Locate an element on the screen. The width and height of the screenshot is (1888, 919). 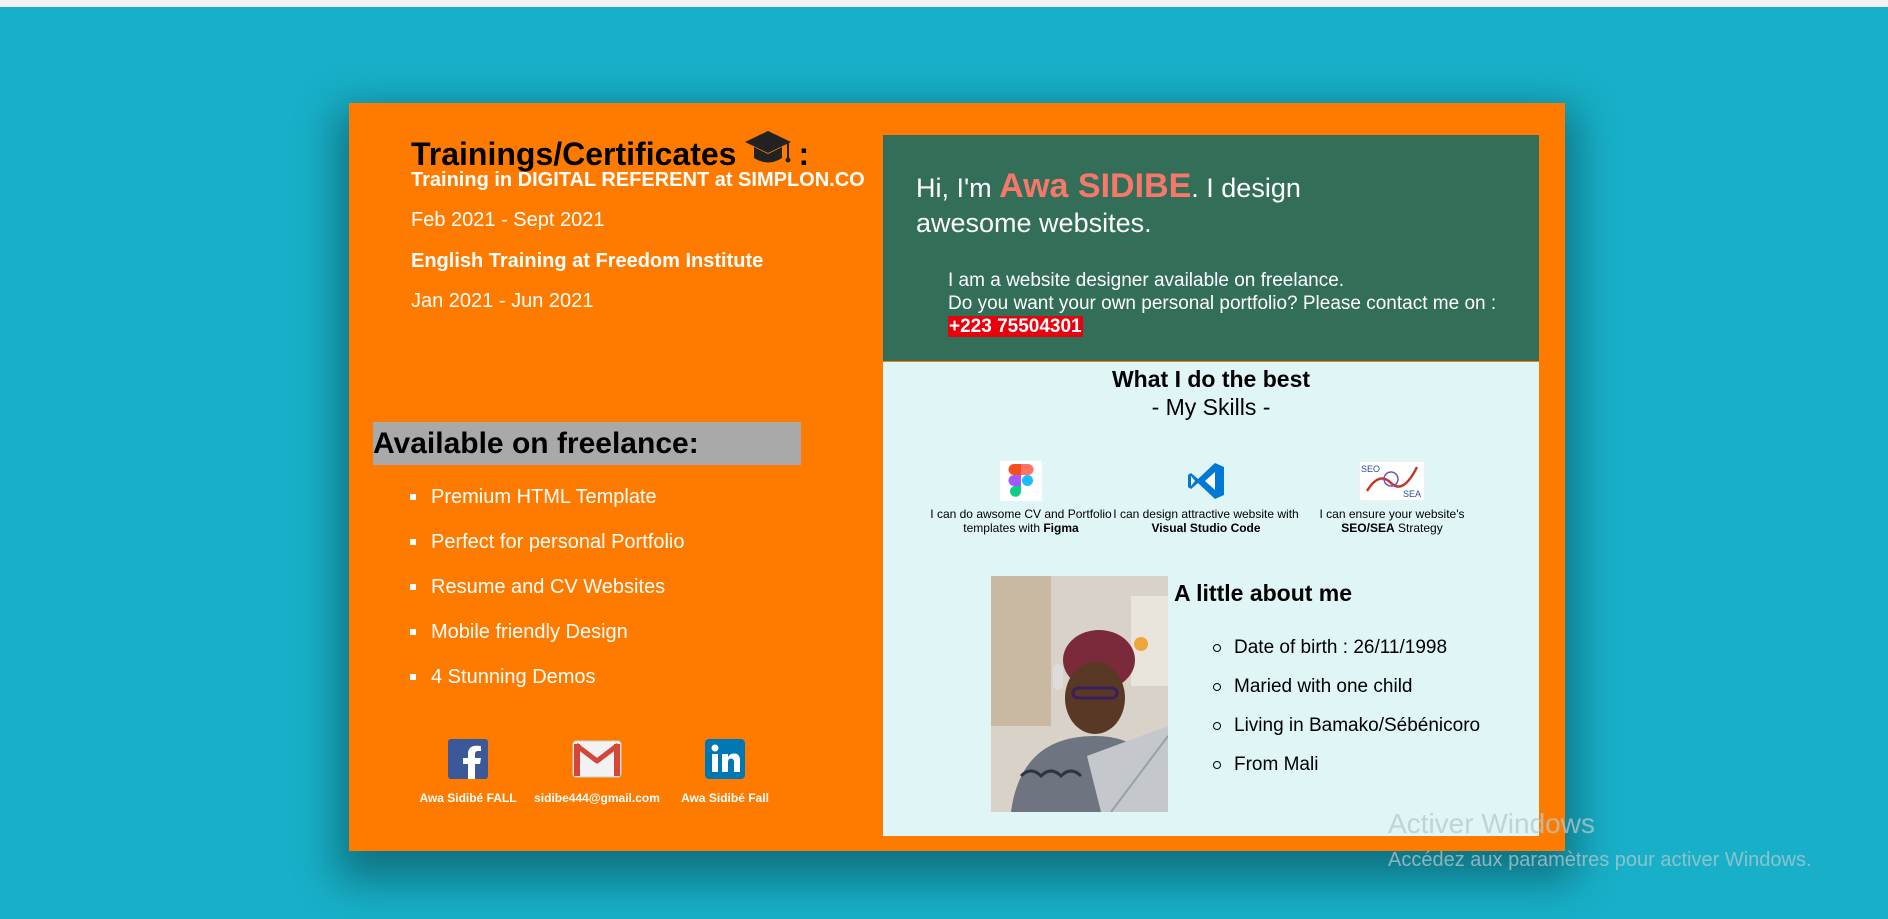
linkedin-icon is located at coordinates (725, 759).